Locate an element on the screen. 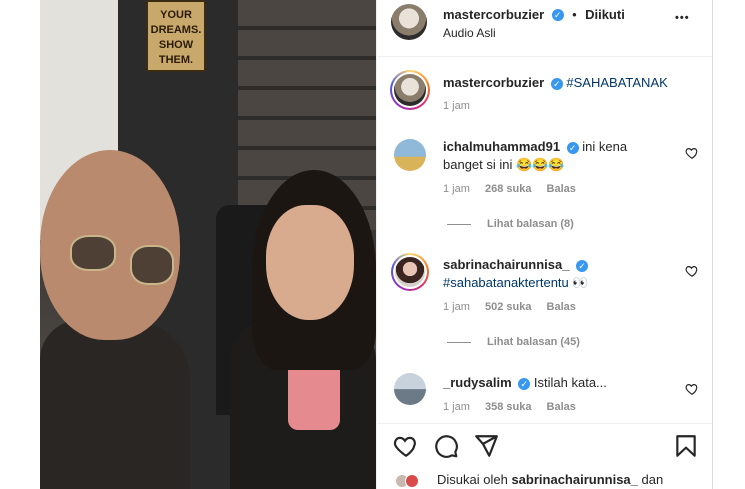  caption-row: mastercorbuzier ✓ #SAHABATANAK is located at coordinates (555, 83).